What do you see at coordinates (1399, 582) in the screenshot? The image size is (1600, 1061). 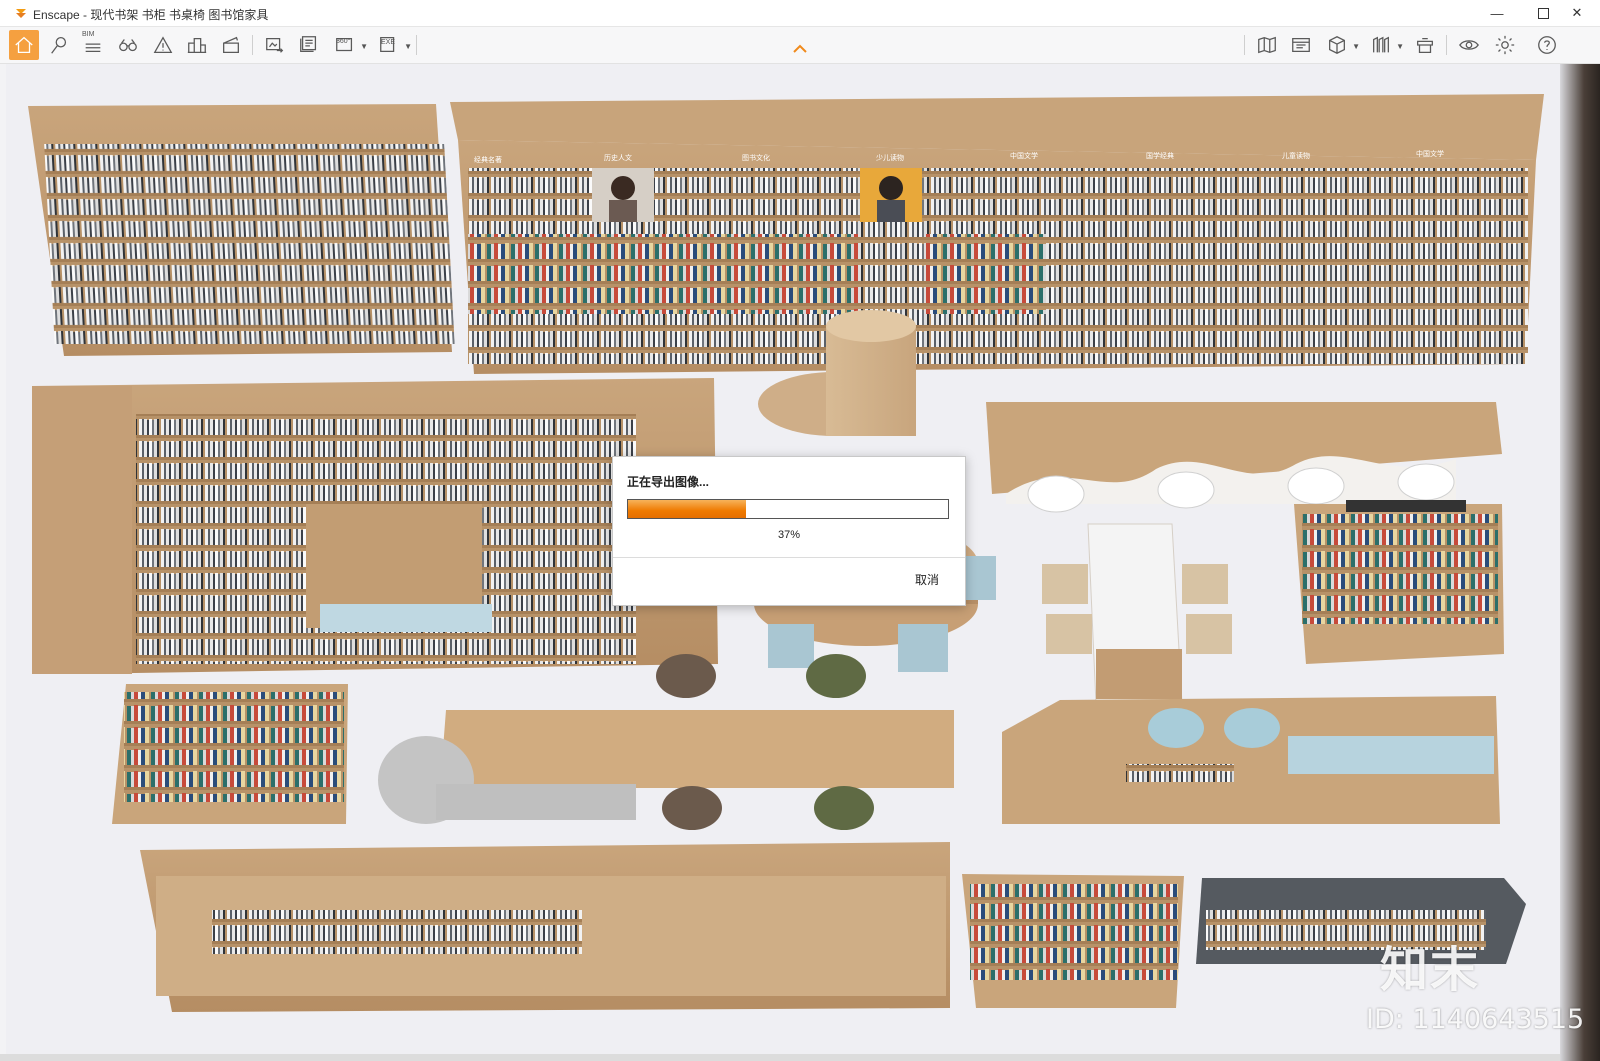 I see `magazine-display-stand-right` at bounding box center [1399, 582].